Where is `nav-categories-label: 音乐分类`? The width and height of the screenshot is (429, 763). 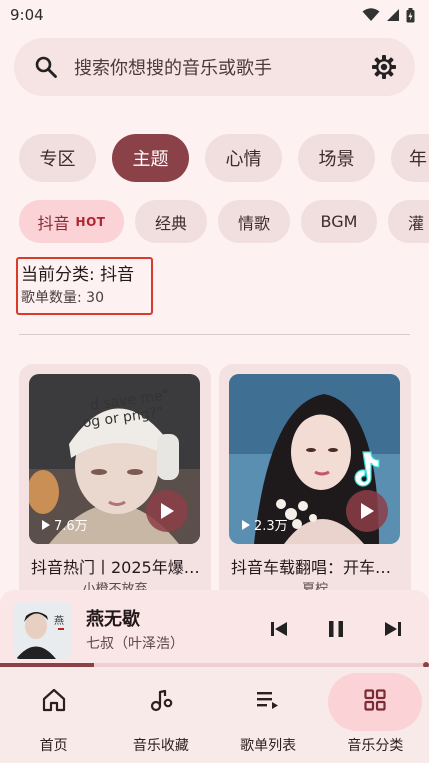 nav-categories-label: 音乐分类 is located at coordinates (375, 746).